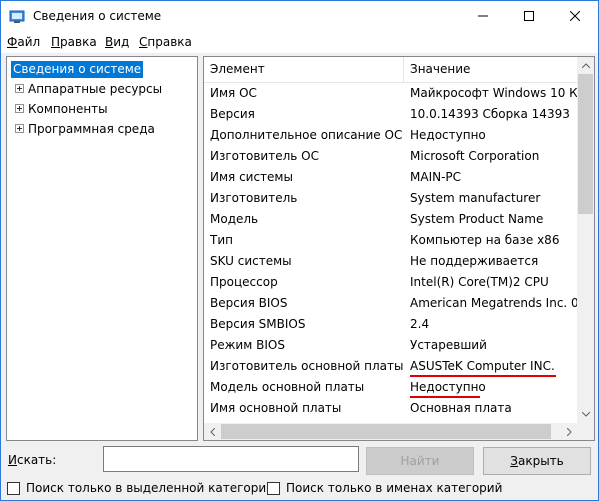 This screenshot has width=599, height=501. I want to click on maximize-icon, so click(529, 16).